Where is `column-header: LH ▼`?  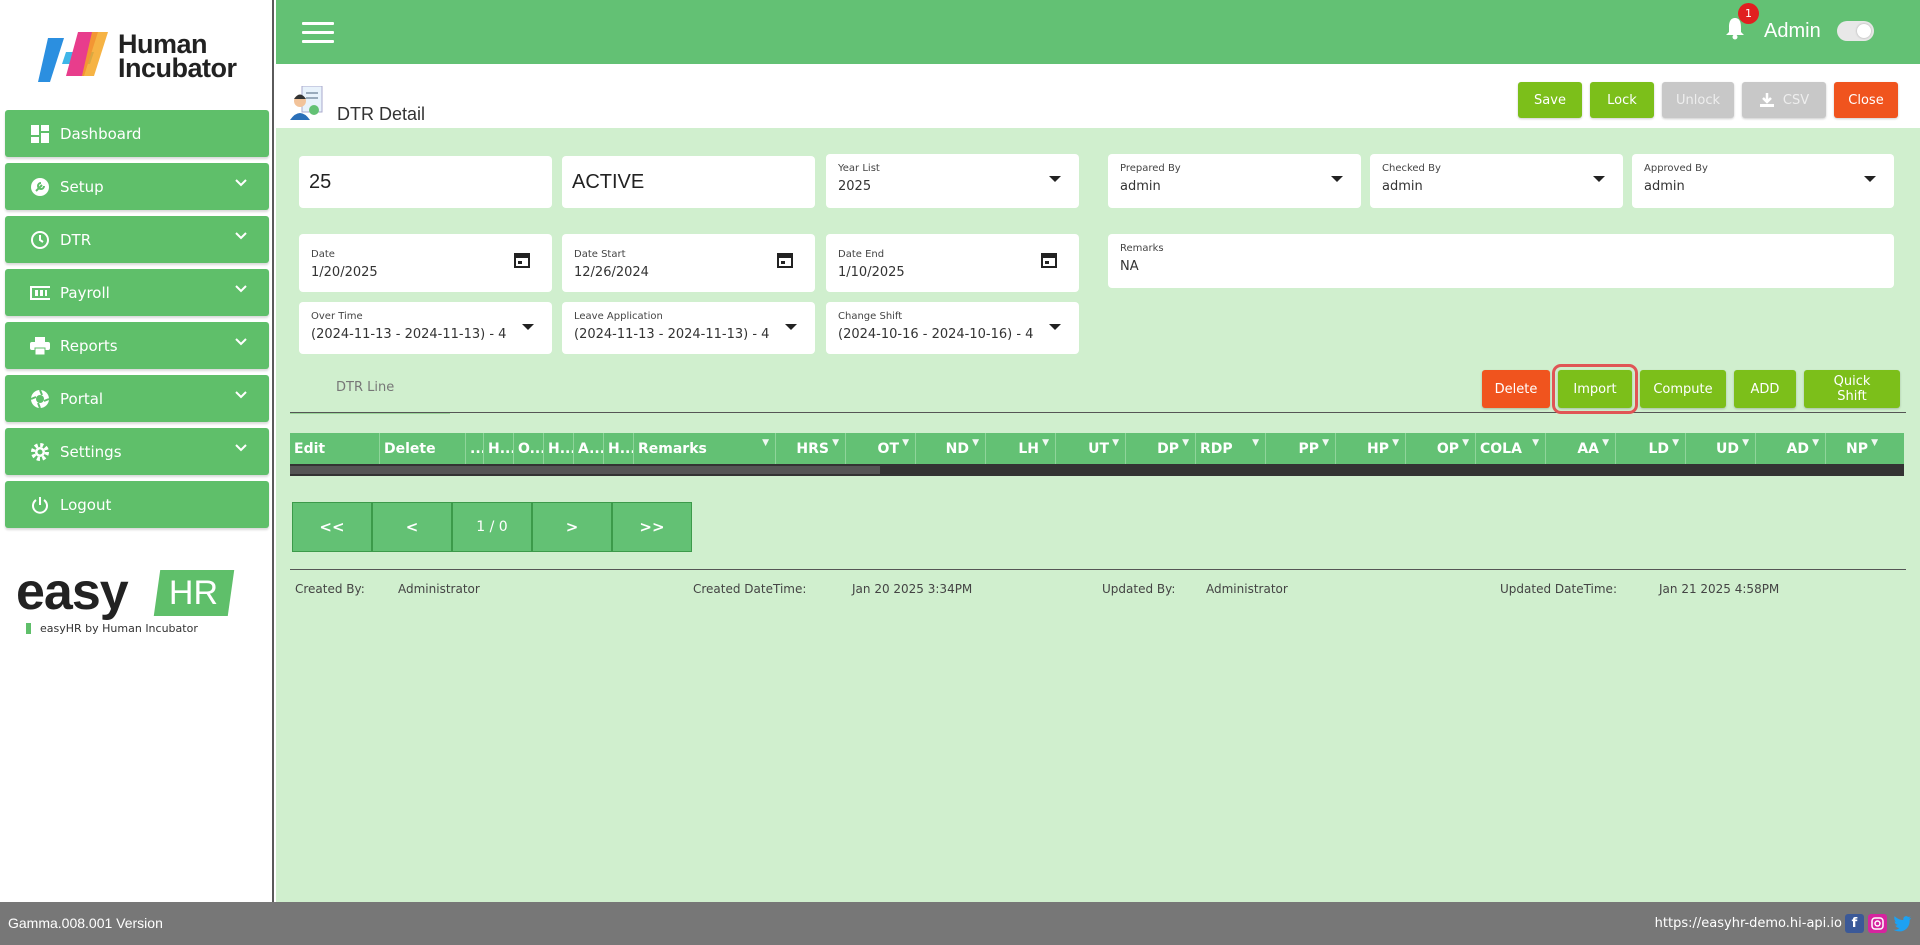
column-header: LH ▼ is located at coordinates (1021, 448).